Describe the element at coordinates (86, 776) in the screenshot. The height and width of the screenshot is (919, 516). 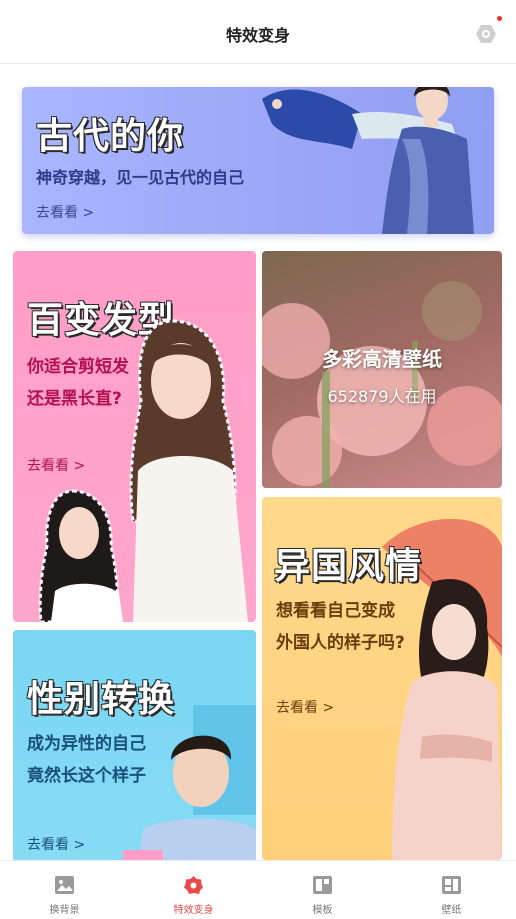
I see `card-subtitle-line2: 竟然长这个样子` at that location.